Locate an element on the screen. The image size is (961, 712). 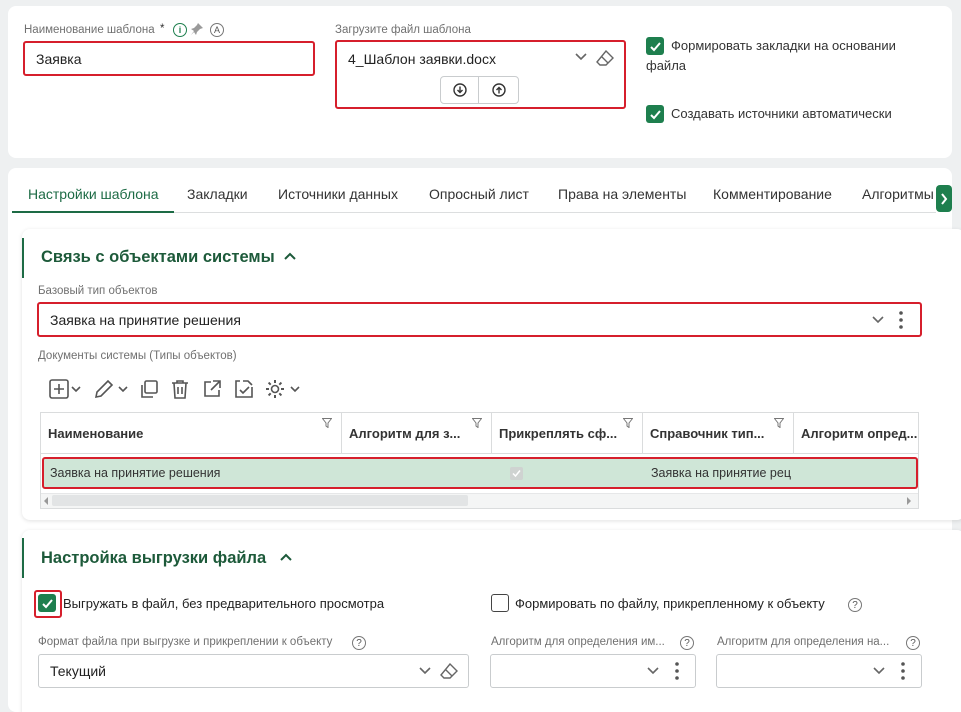
gear-icon is located at coordinates (283, 389).